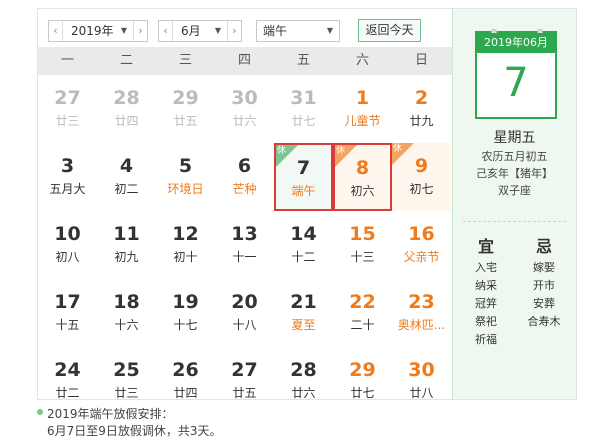 The height and width of the screenshot is (444, 610). I want to click on day-number: 24, so click(67, 370).